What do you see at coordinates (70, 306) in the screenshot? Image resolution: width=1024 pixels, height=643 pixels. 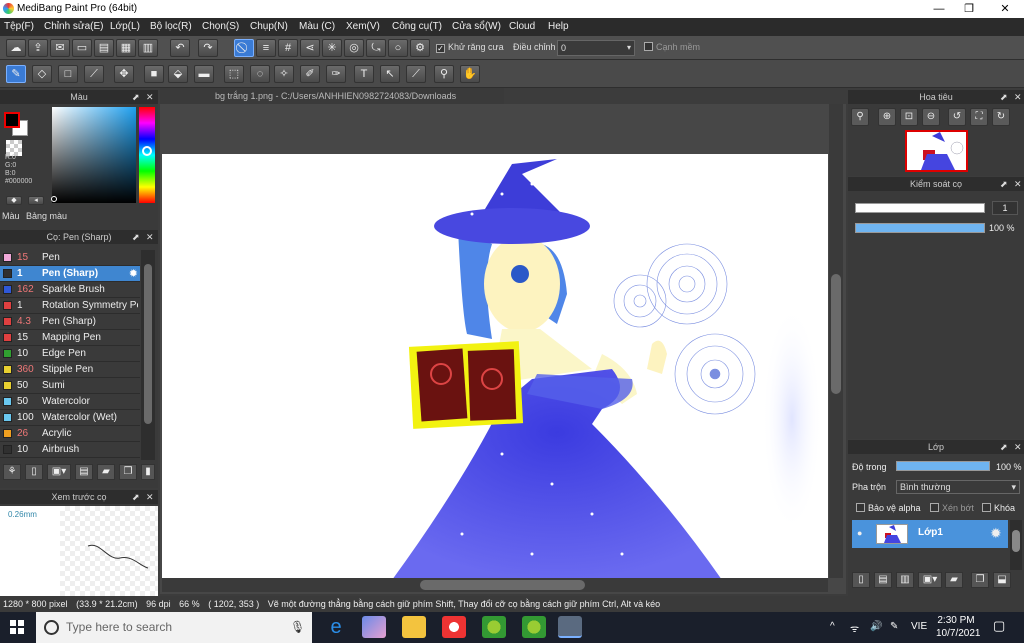 I see `brush-list-item: 1 Rotation Symmetry Pen` at bounding box center [70, 306].